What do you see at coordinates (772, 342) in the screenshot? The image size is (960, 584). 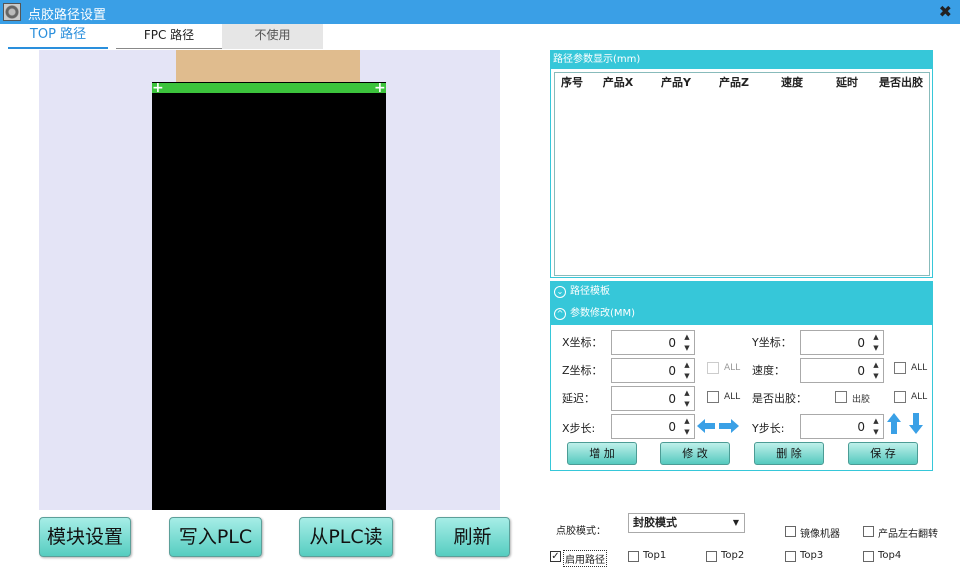 I see `y-coord-label: Y坐标：` at bounding box center [772, 342].